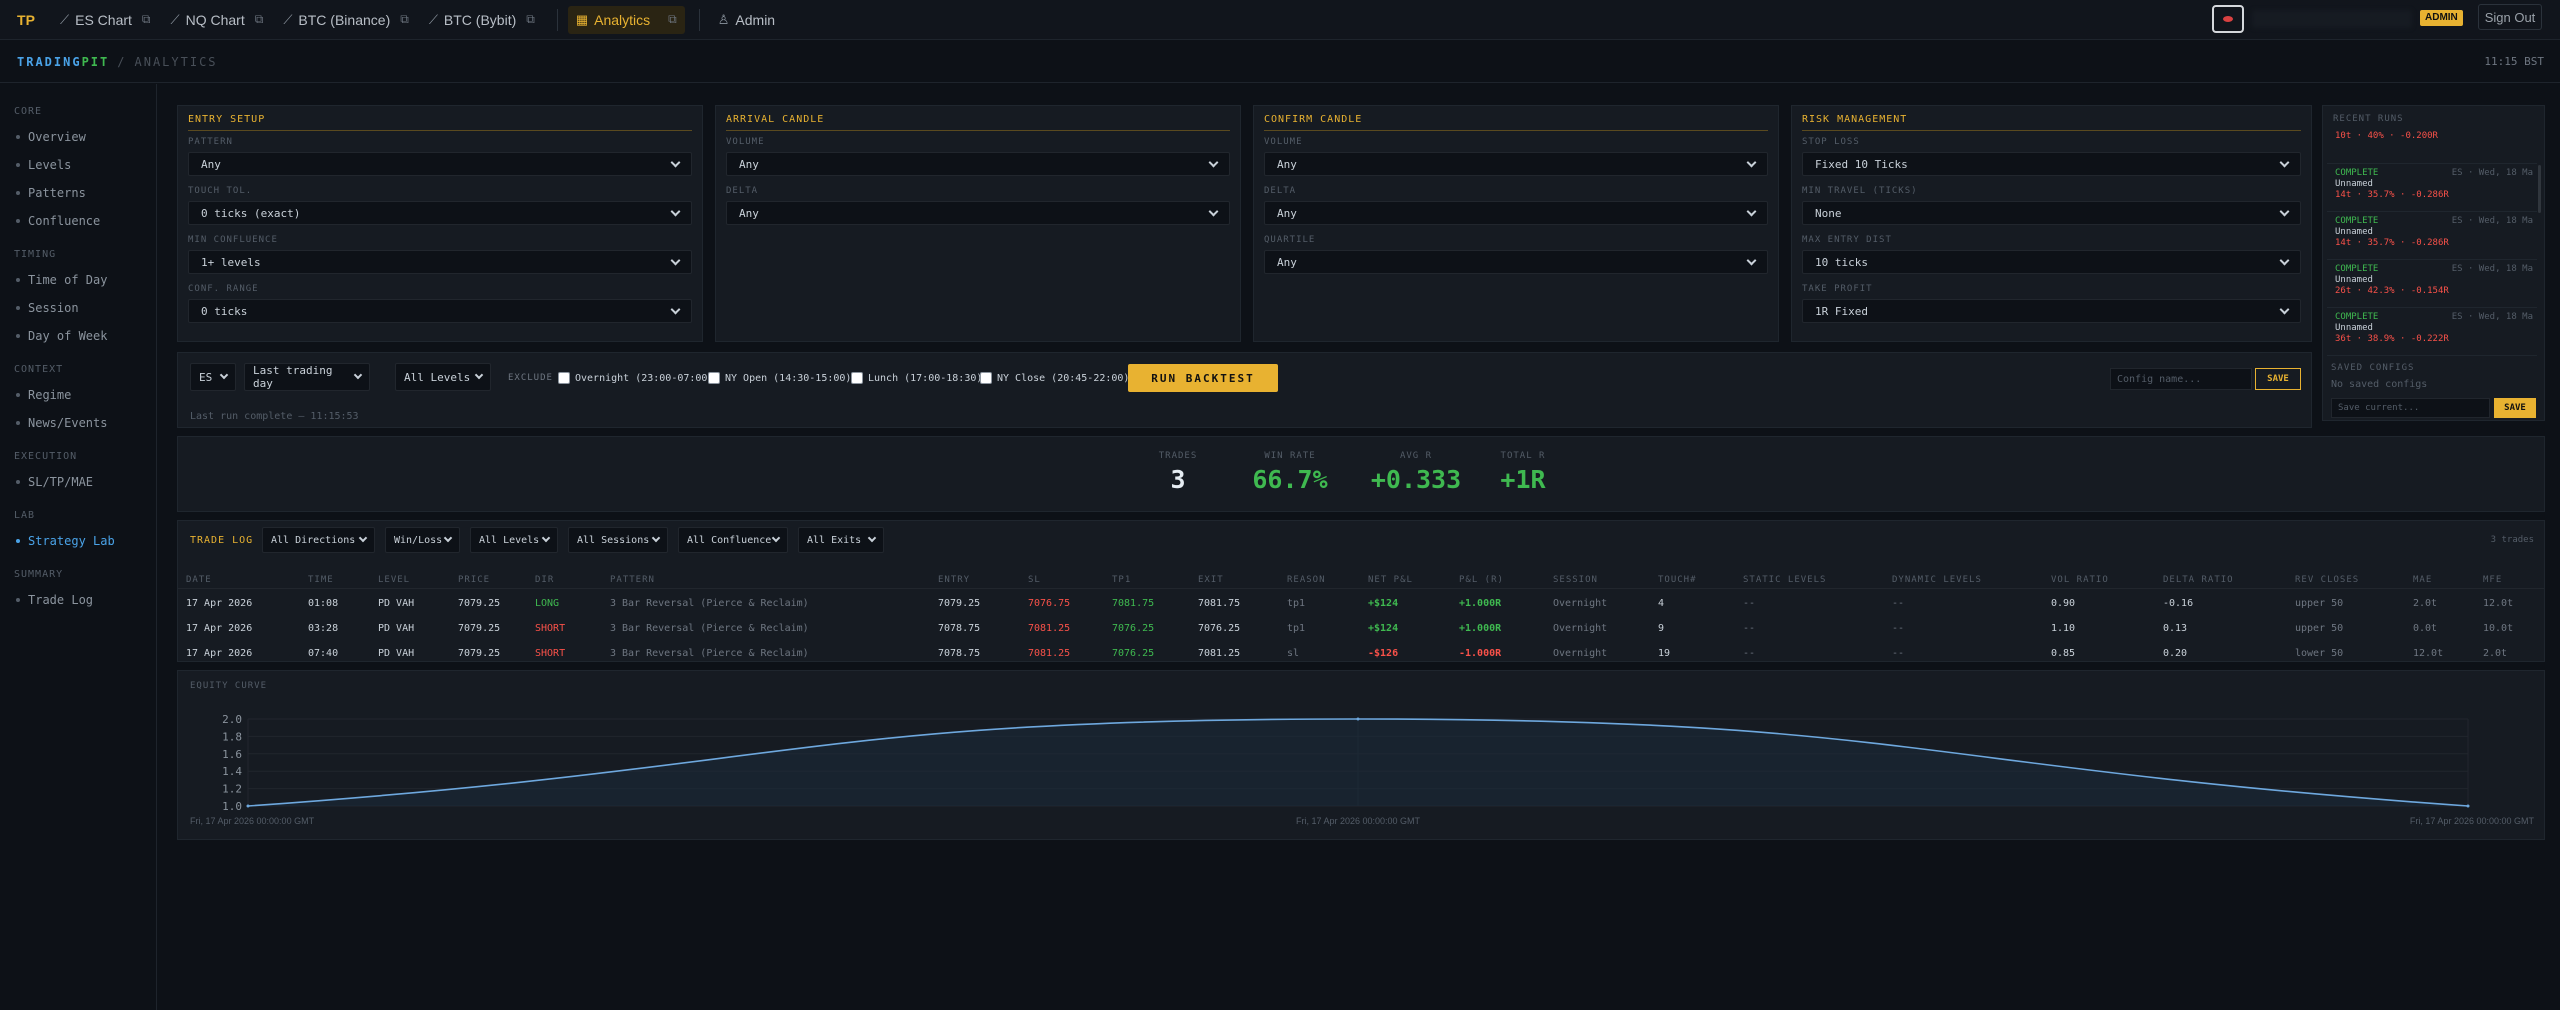 The height and width of the screenshot is (1010, 2560). I want to click on date-range-select: Last trading day, so click(307, 377).